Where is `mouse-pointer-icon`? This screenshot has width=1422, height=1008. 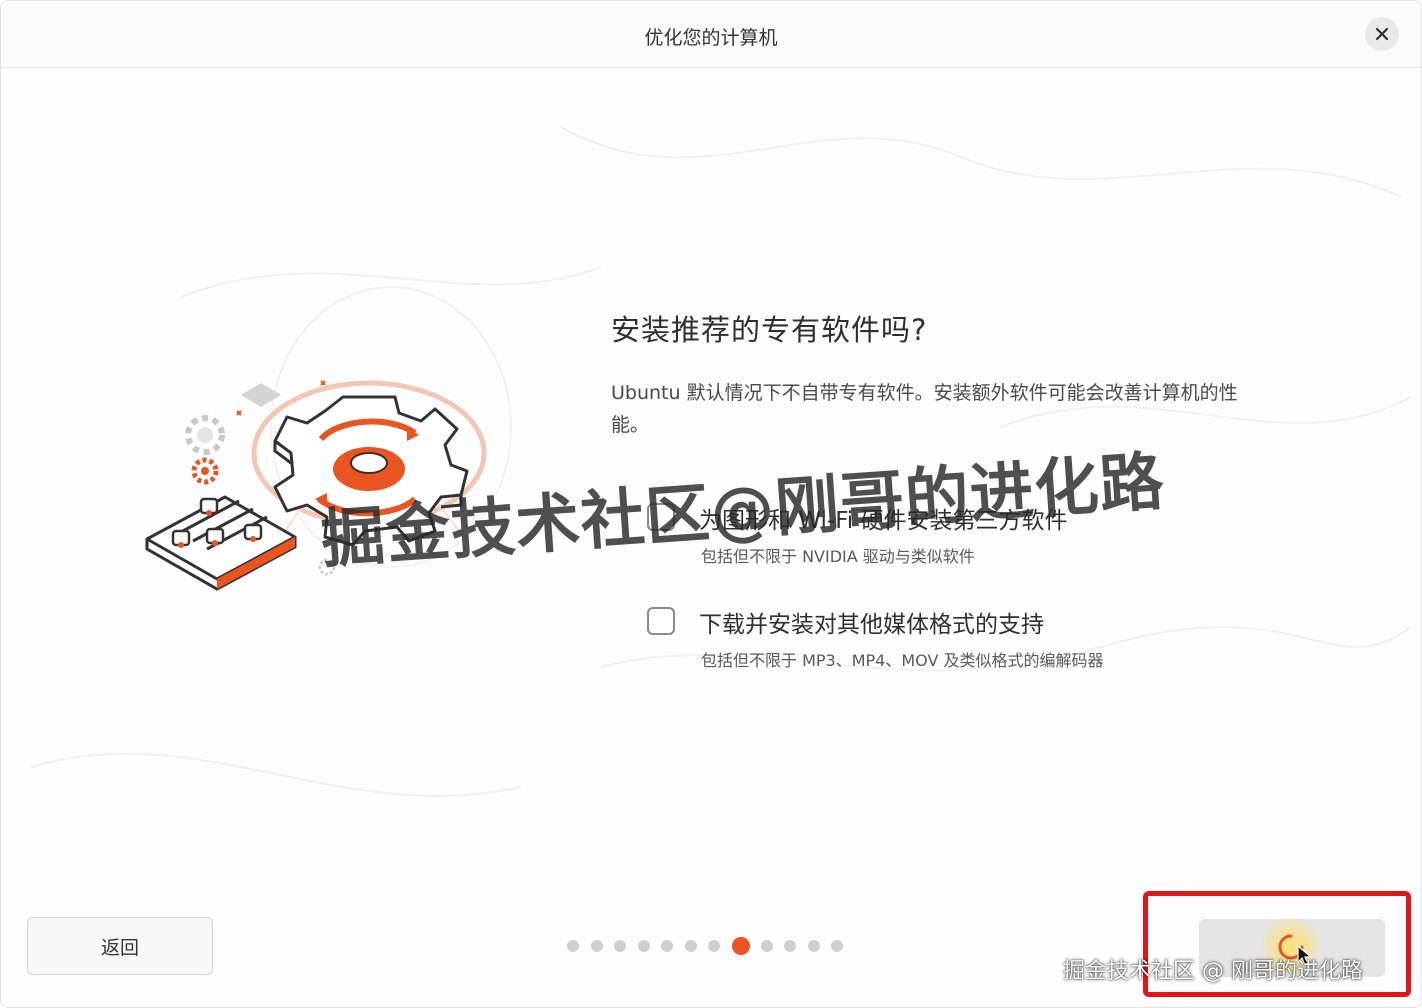 mouse-pointer-icon is located at coordinates (1305, 955).